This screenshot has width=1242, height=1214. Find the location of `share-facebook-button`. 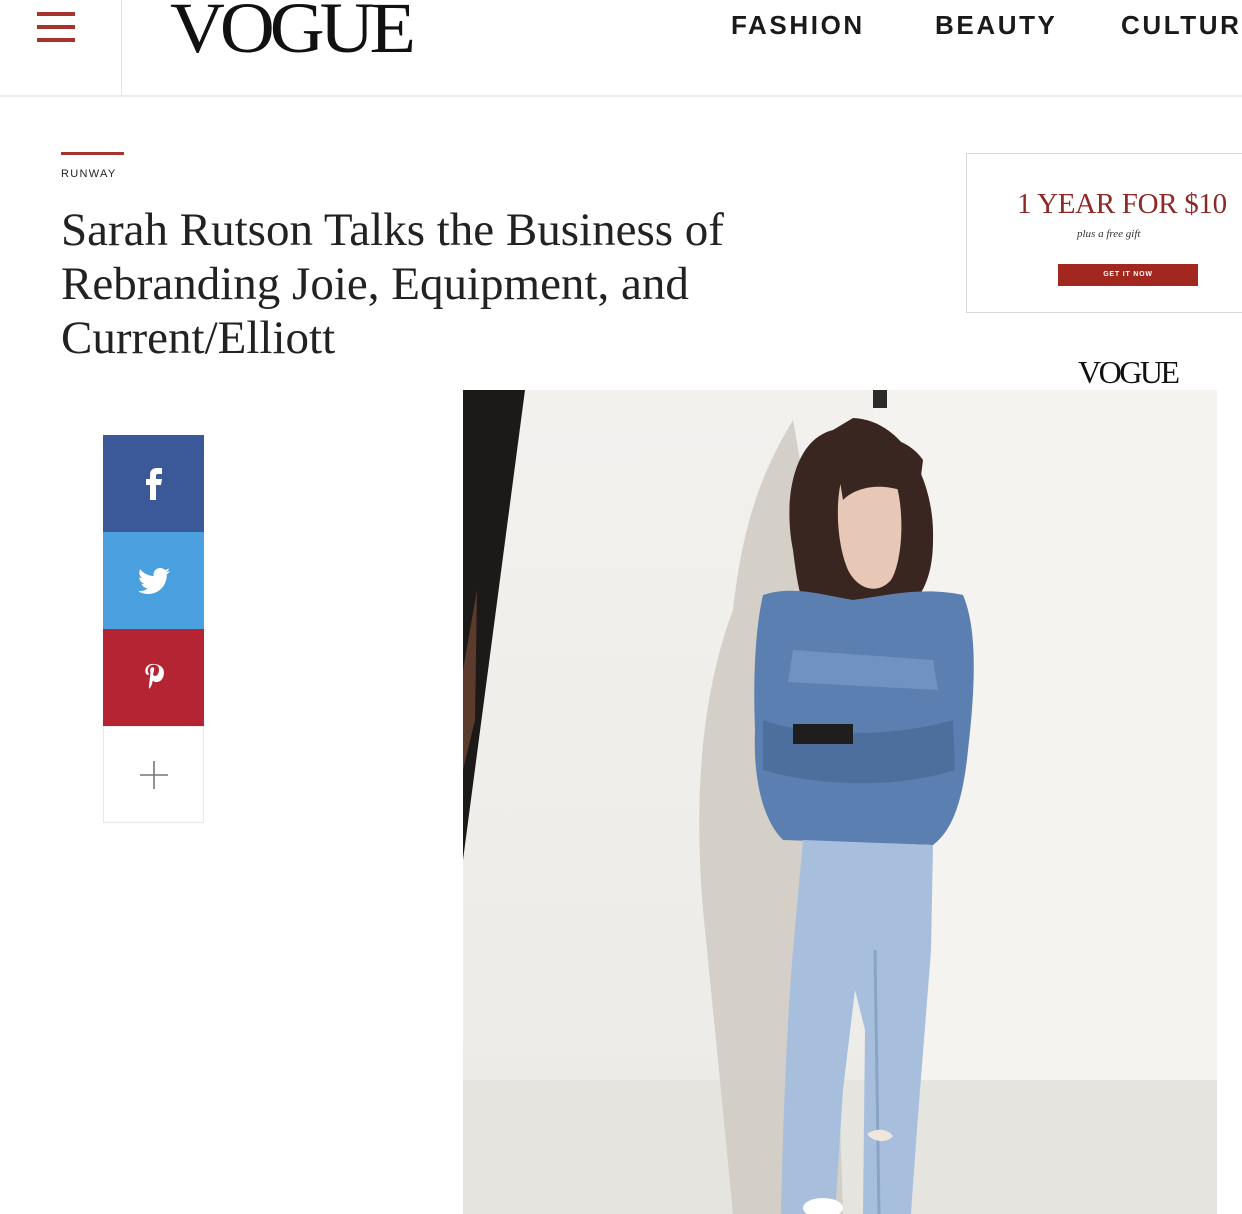

share-facebook-button is located at coordinates (153, 483).